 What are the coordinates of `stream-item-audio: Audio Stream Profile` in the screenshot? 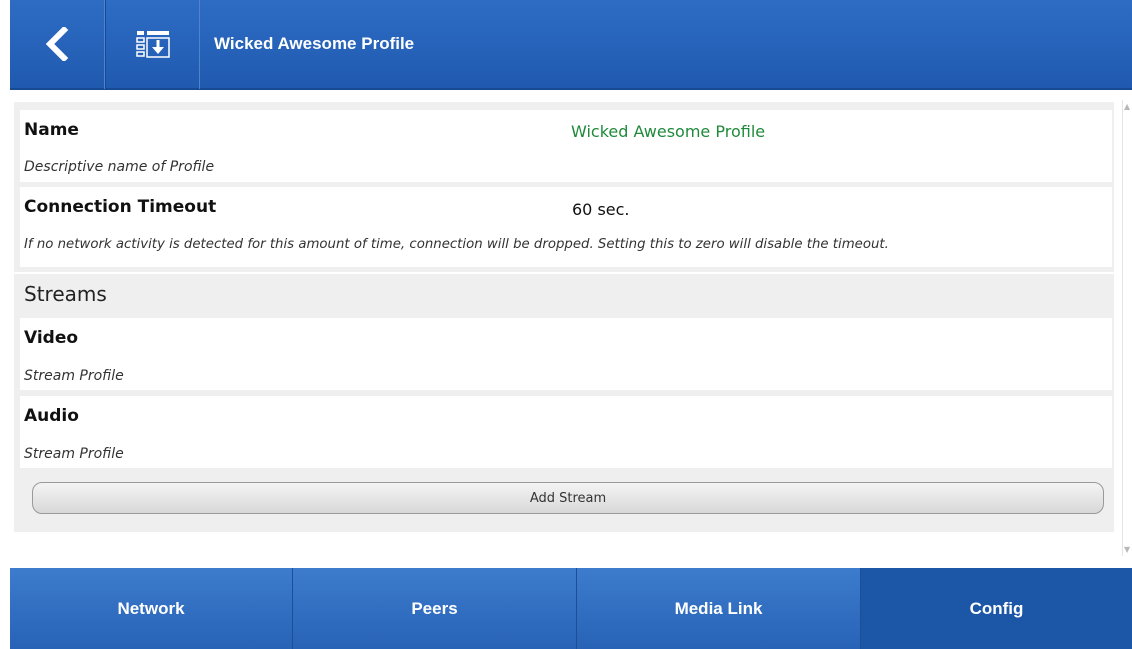 It's located at (566, 432).